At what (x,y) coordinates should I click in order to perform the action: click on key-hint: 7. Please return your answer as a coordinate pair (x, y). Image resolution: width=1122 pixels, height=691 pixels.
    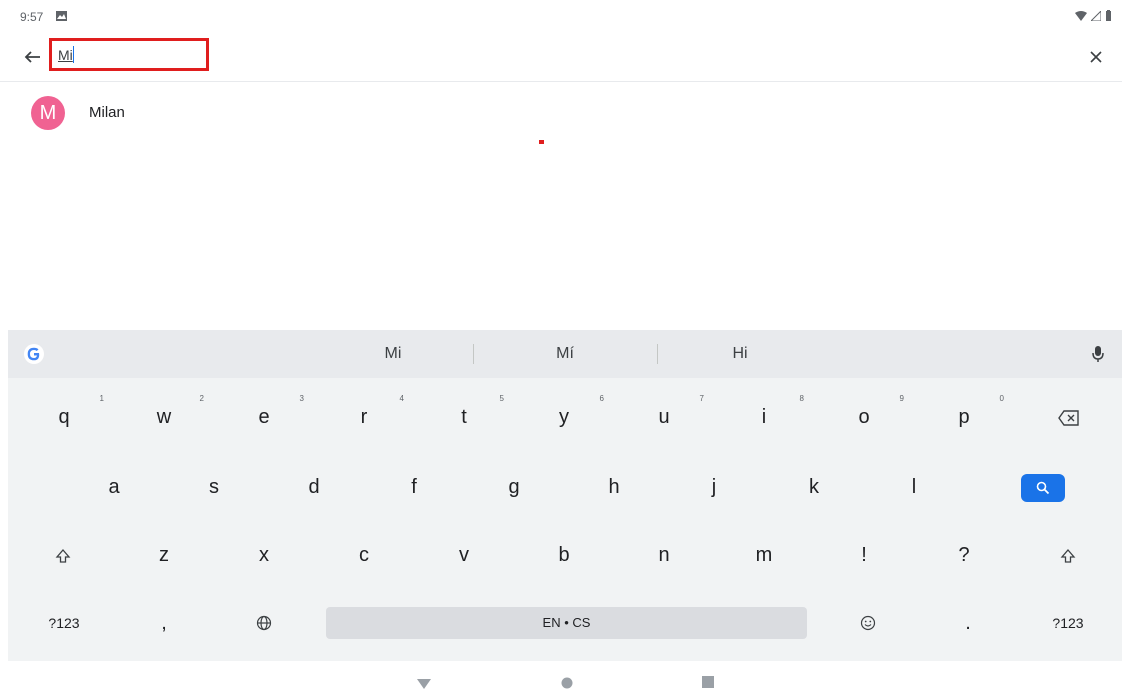
    Looking at the image, I should click on (701, 398).